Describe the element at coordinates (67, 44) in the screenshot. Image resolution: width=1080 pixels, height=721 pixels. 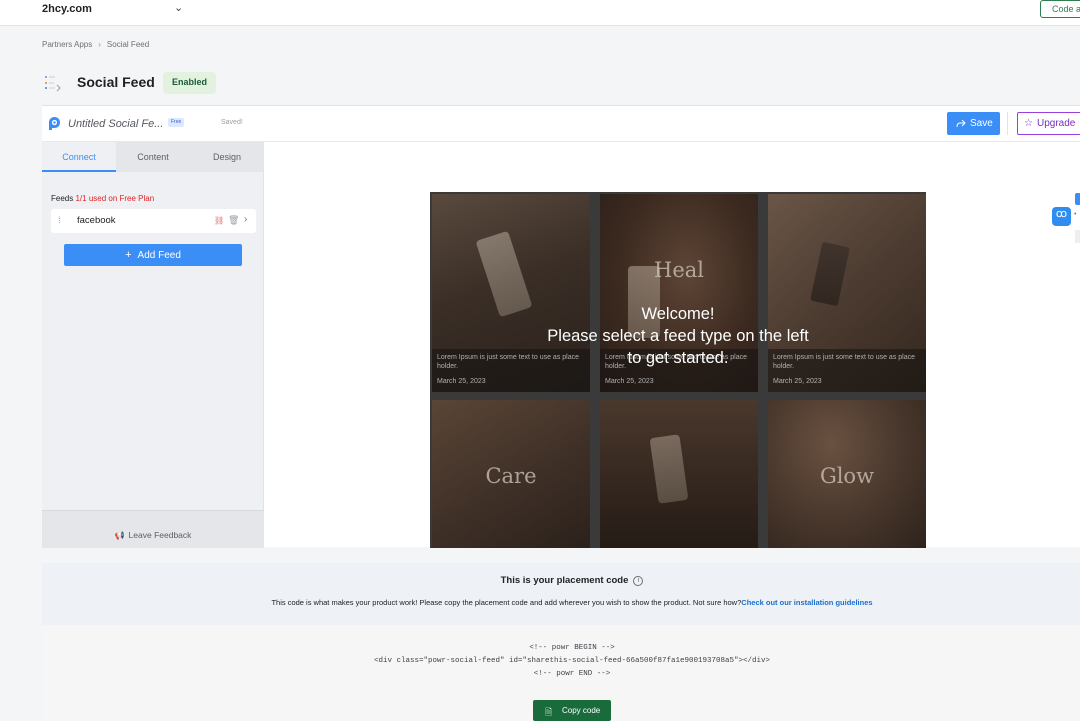
I see `breadcrumb-parent-link: Partners Apps` at that location.